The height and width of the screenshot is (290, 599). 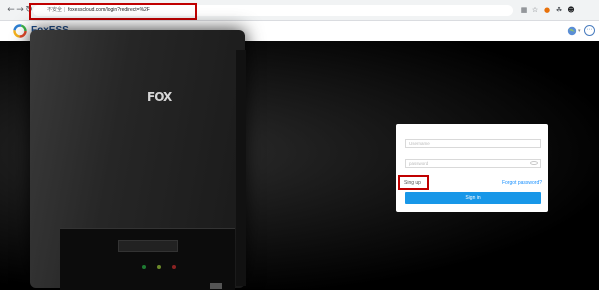 I want to click on inverter-control-panel, so click(x=147, y=259).